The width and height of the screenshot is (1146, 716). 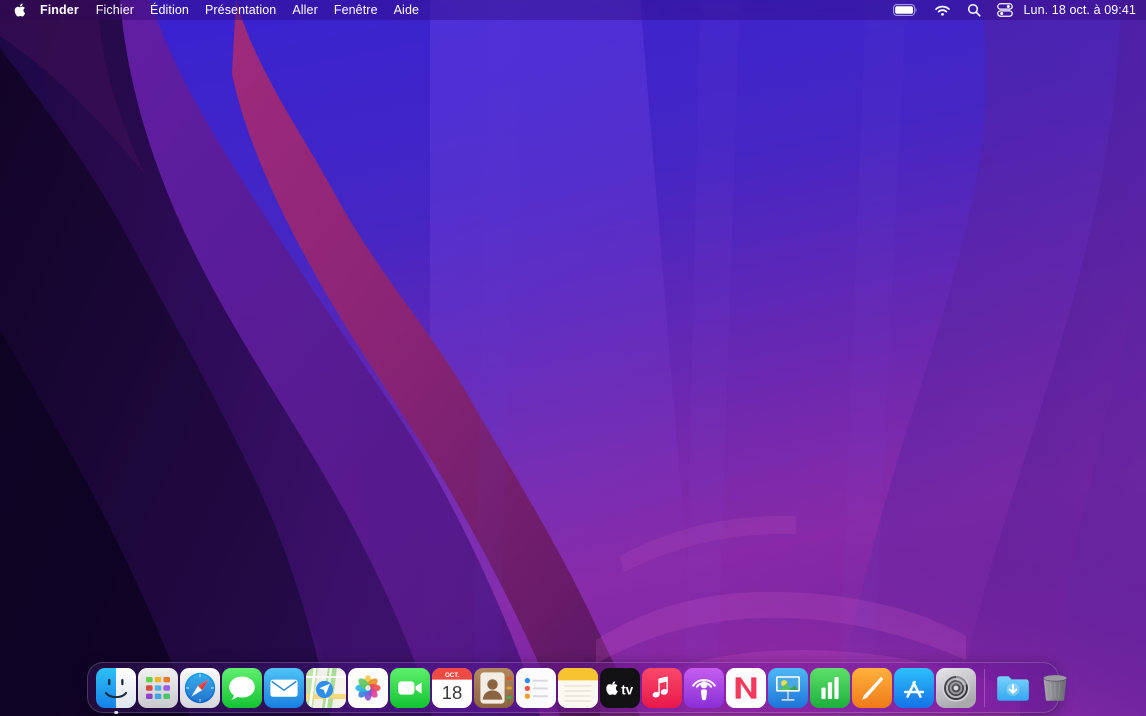 I want to click on dock-item-launchpad, so click(x=158, y=687).